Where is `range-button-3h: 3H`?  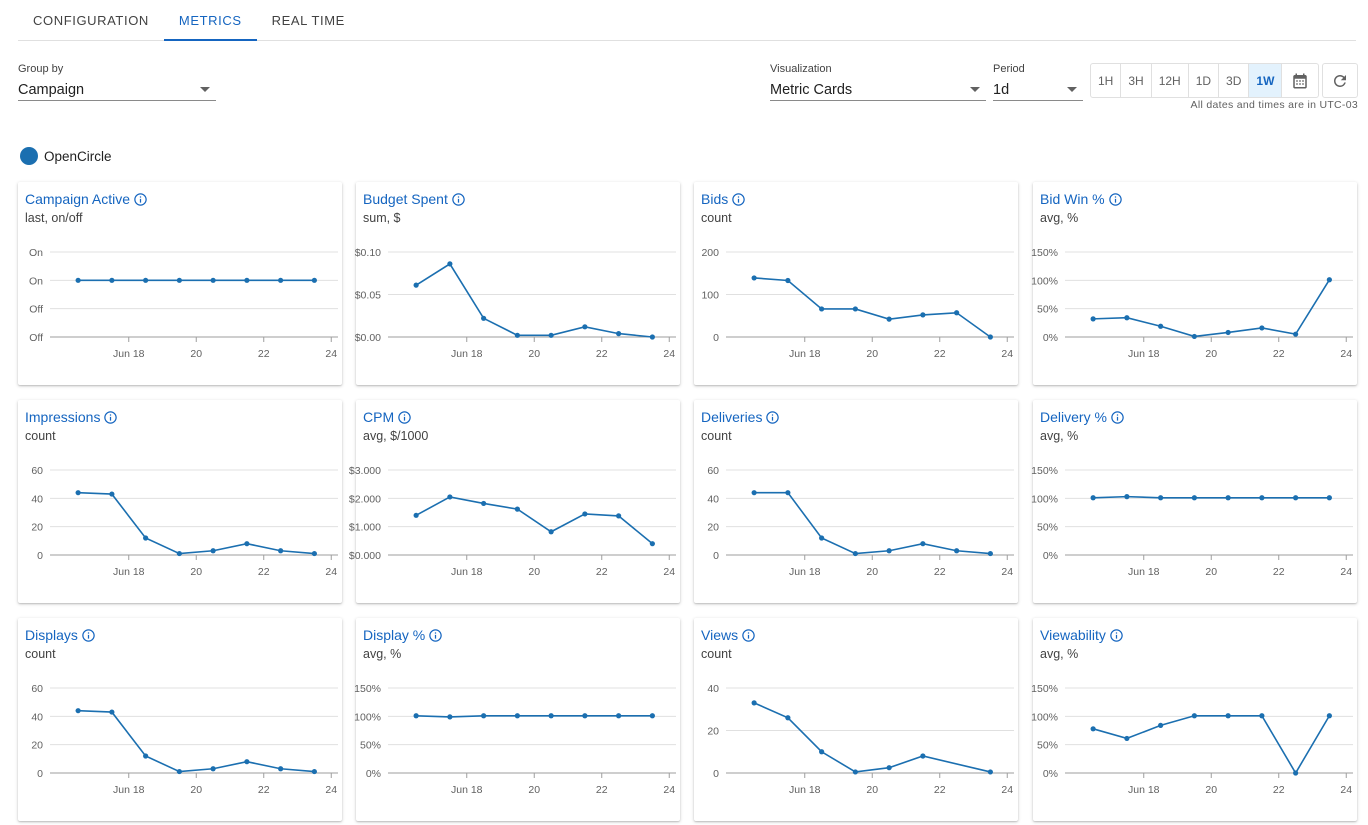
range-button-3h: 3H is located at coordinates (1136, 80).